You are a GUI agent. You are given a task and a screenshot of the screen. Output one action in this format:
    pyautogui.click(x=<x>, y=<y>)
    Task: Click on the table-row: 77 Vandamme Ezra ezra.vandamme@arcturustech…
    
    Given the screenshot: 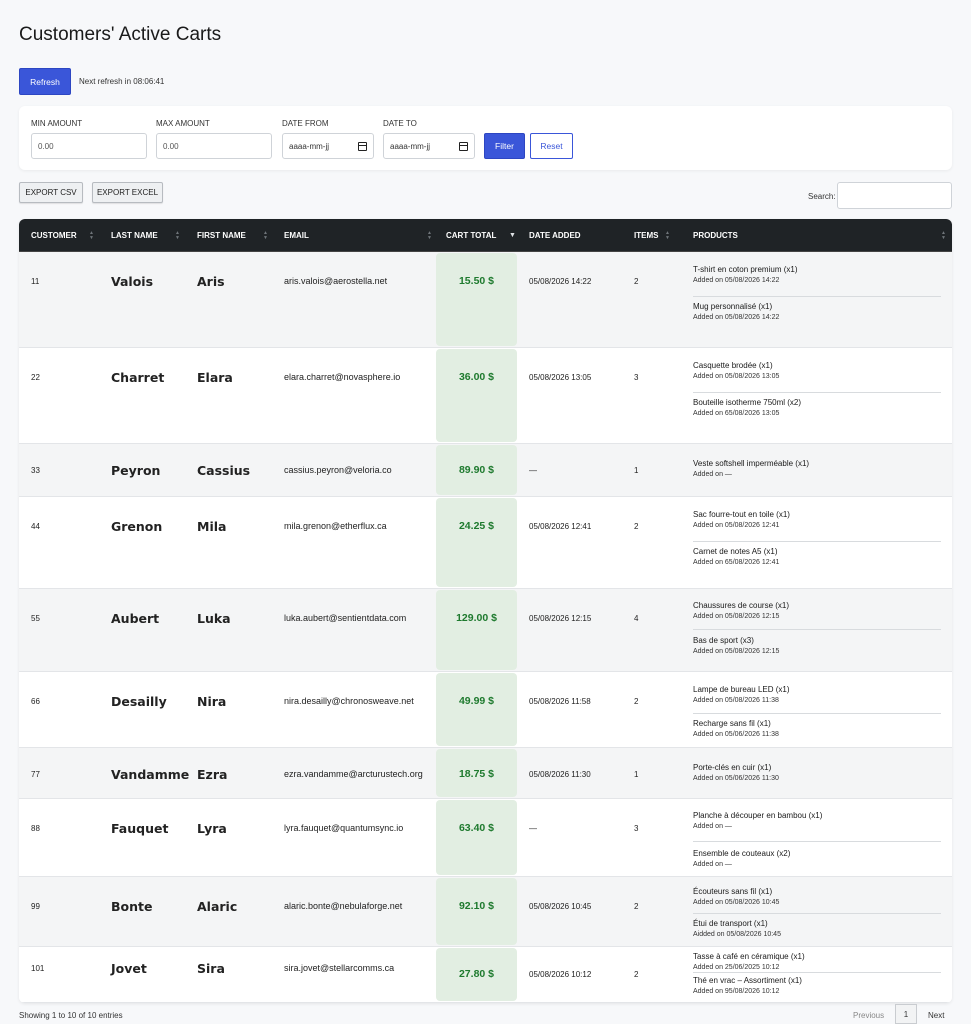 What is the action you would take?
    pyautogui.click(x=485, y=773)
    